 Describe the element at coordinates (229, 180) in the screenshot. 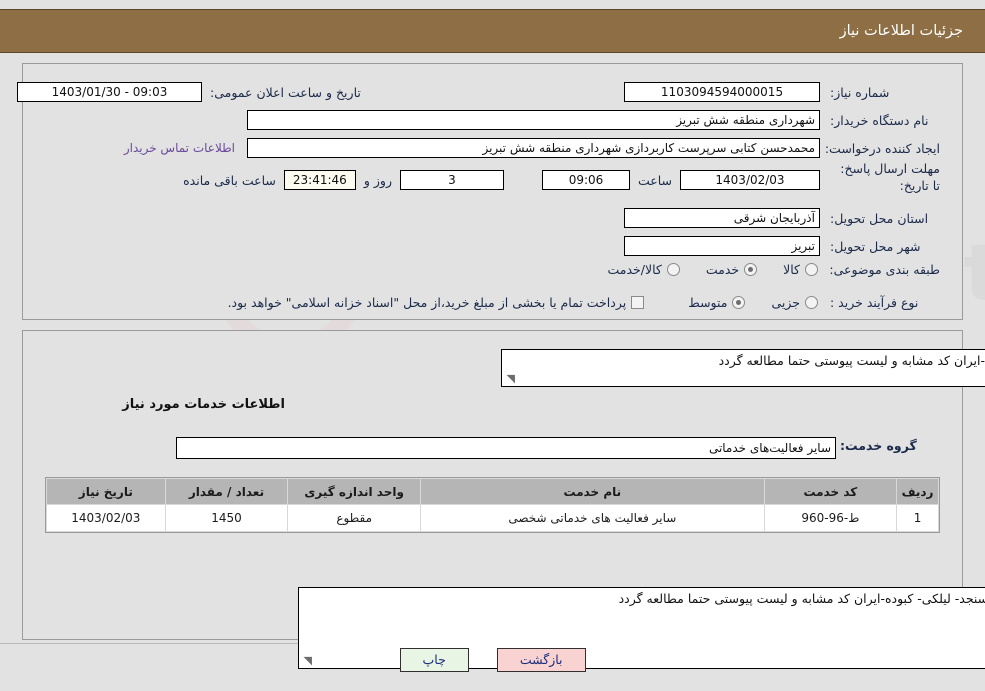

I see `remaining-suffix-label: ساعت باقی مانده` at that location.